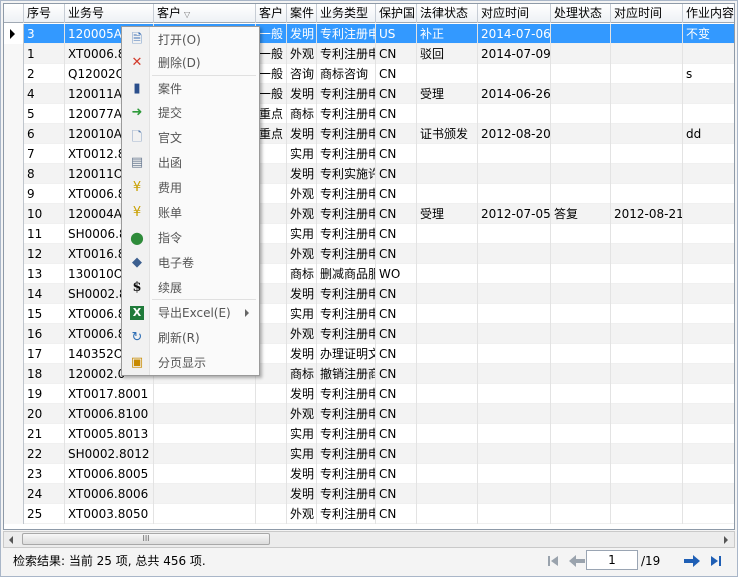 This screenshot has width=738, height=577. Describe the element at coordinates (302, 274) in the screenshot. I see `cell-case-type: 商标` at that location.